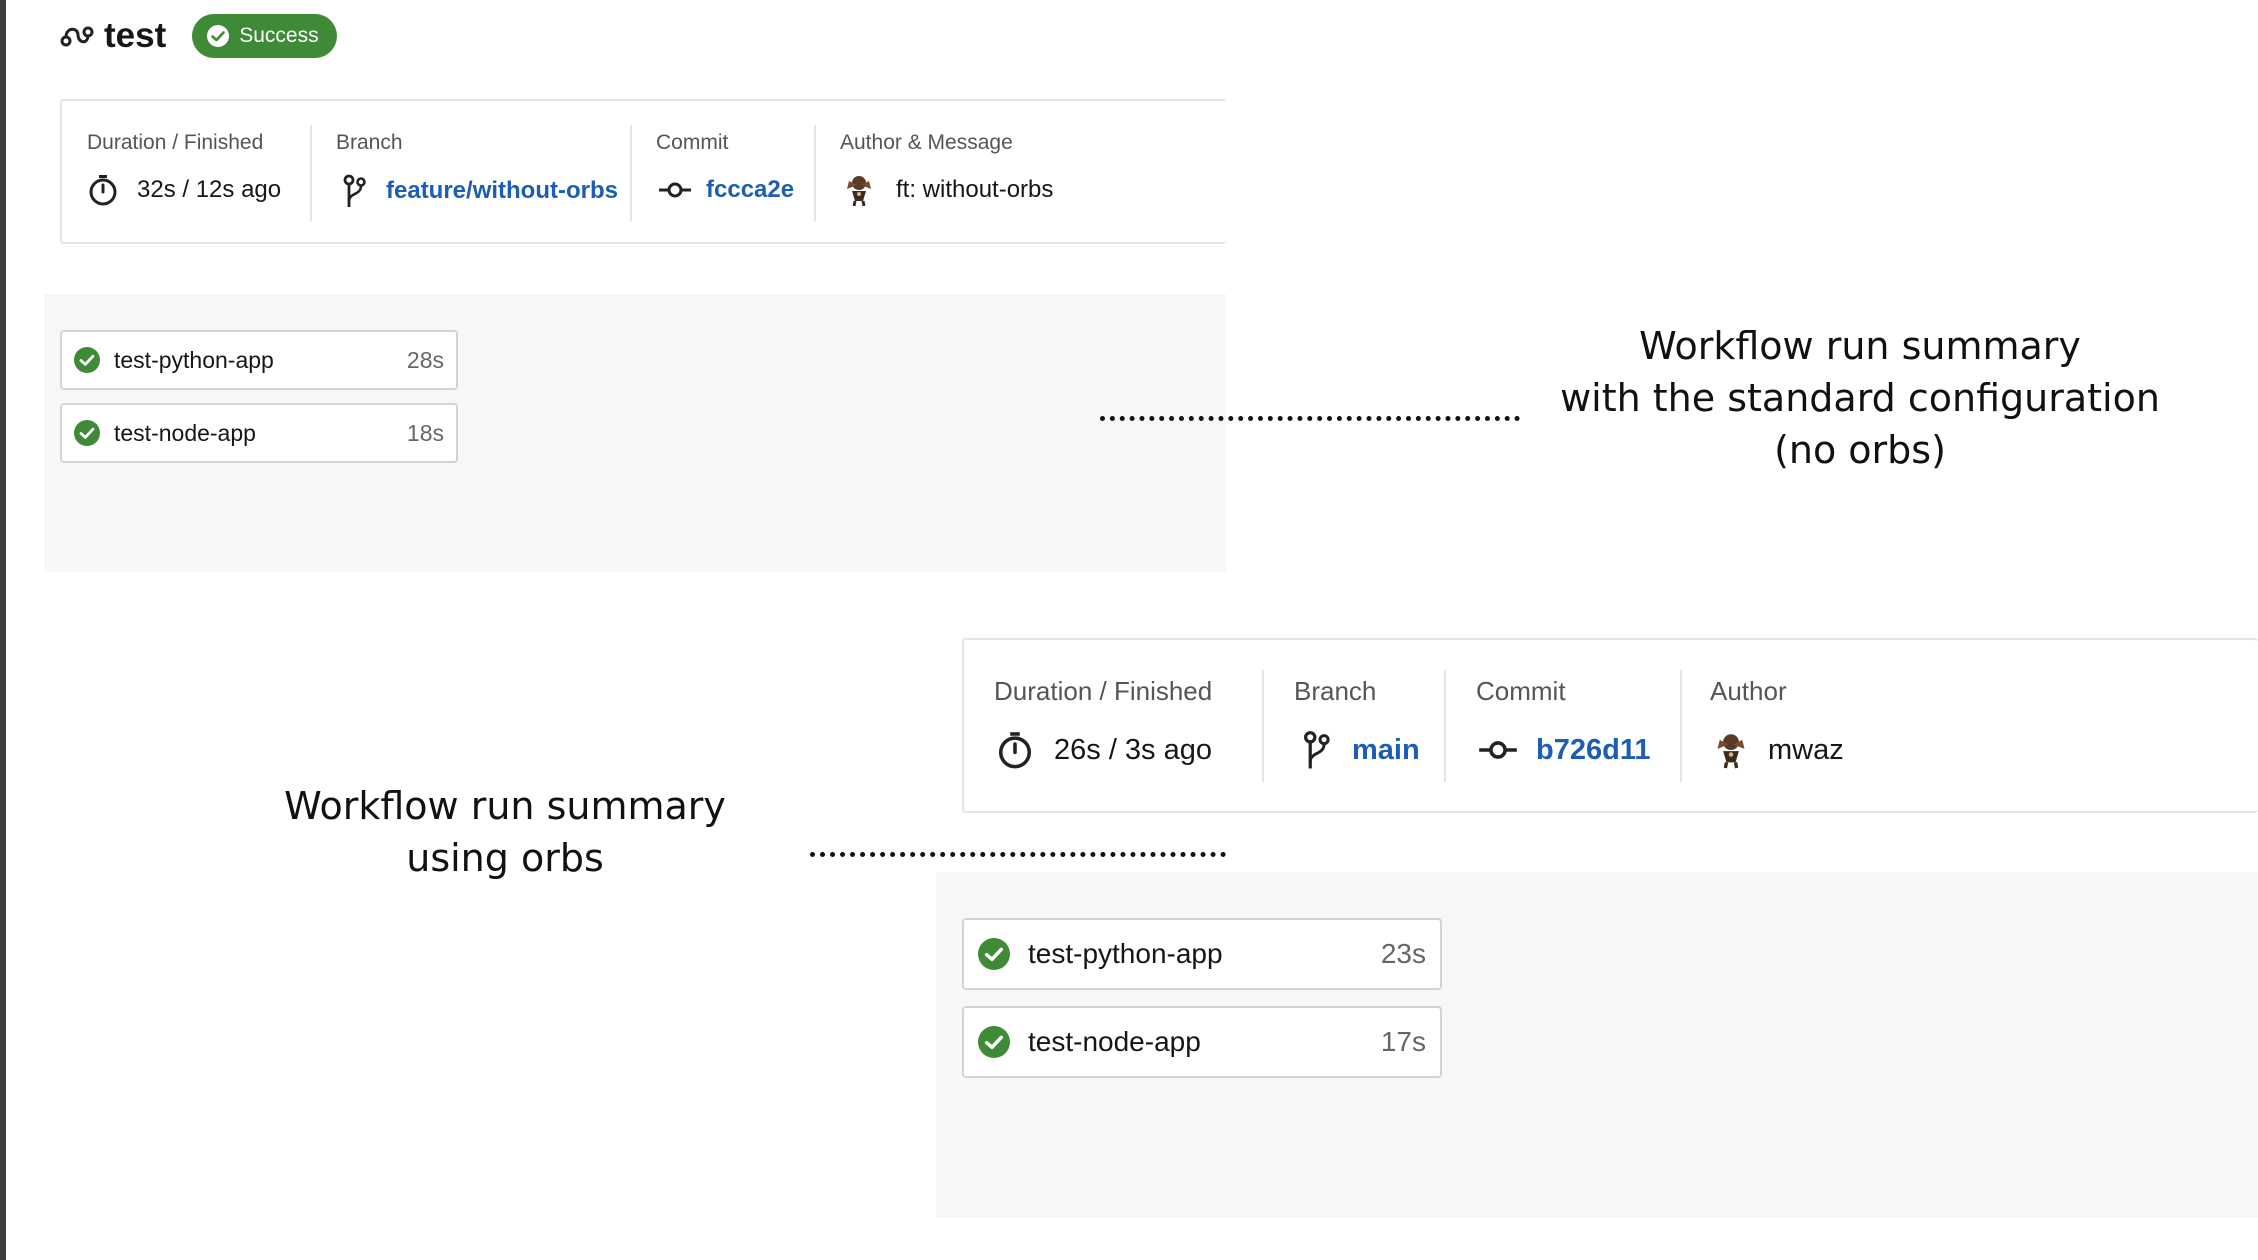 This screenshot has height=1260, width=2258. Describe the element at coordinates (750, 190) in the screenshot. I see `commit-link: fccca2e` at that location.